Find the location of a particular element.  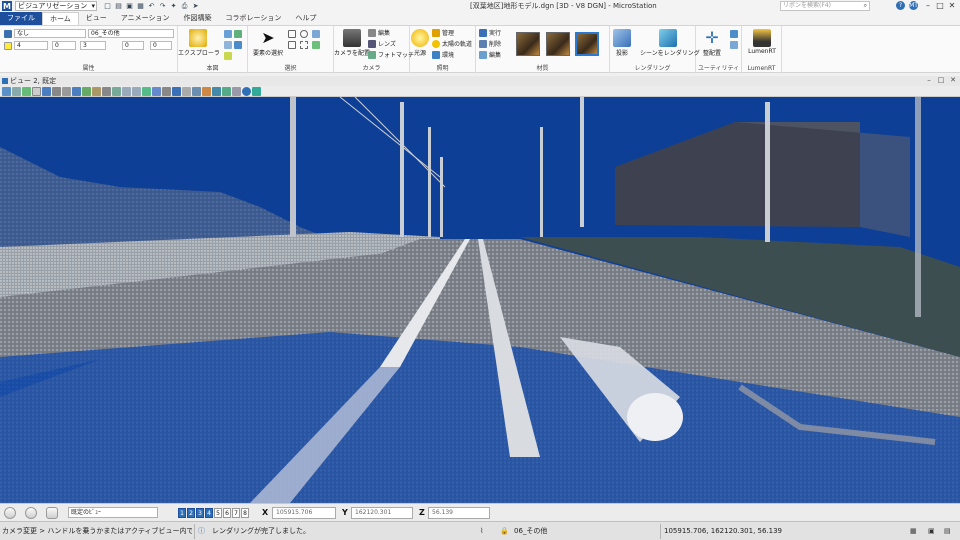

material-edit-button: 編集 is located at coordinates (490, 54).